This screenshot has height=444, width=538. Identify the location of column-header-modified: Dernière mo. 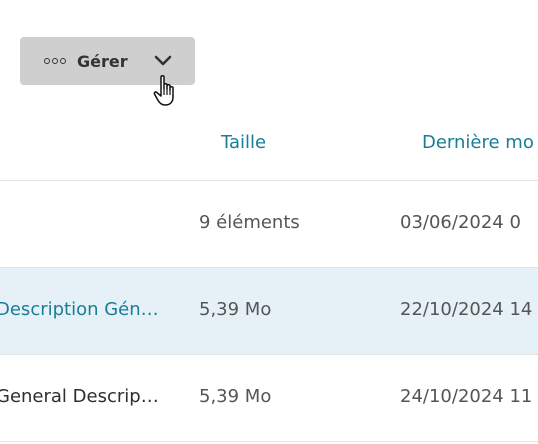
(478, 142).